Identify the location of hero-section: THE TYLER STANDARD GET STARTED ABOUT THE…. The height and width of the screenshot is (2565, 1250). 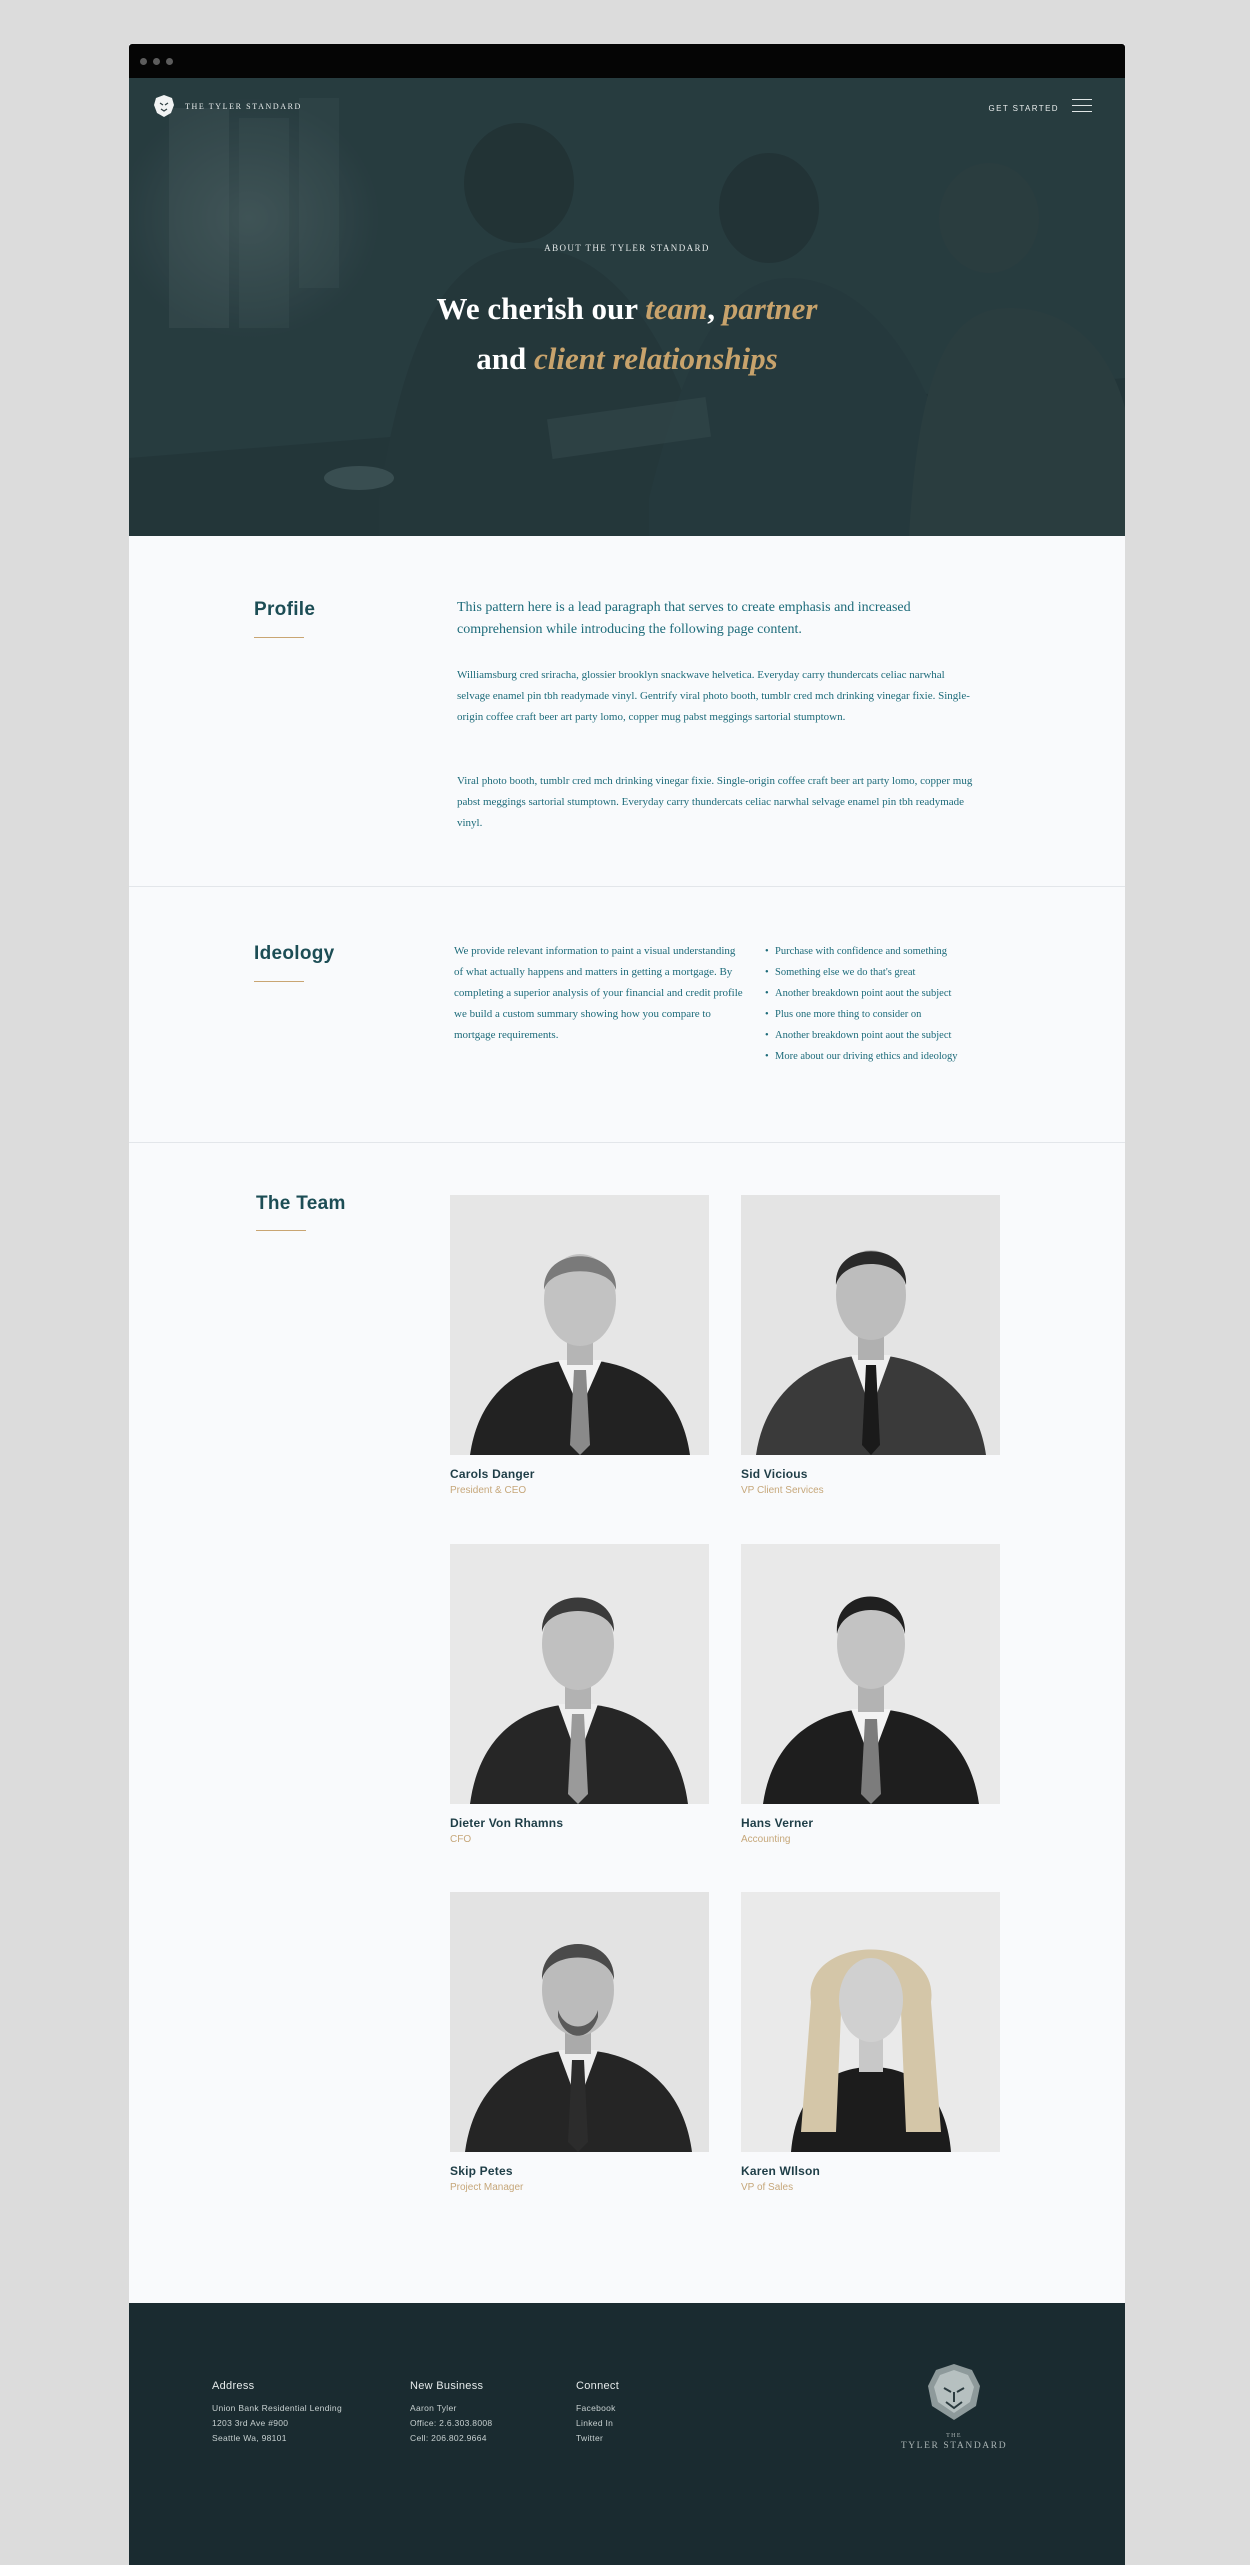
(627, 307).